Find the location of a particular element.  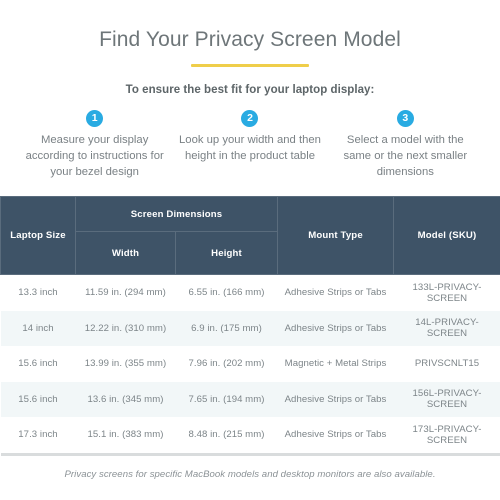

cell-height: 7.96 in. (202 mm) is located at coordinates (226, 364).